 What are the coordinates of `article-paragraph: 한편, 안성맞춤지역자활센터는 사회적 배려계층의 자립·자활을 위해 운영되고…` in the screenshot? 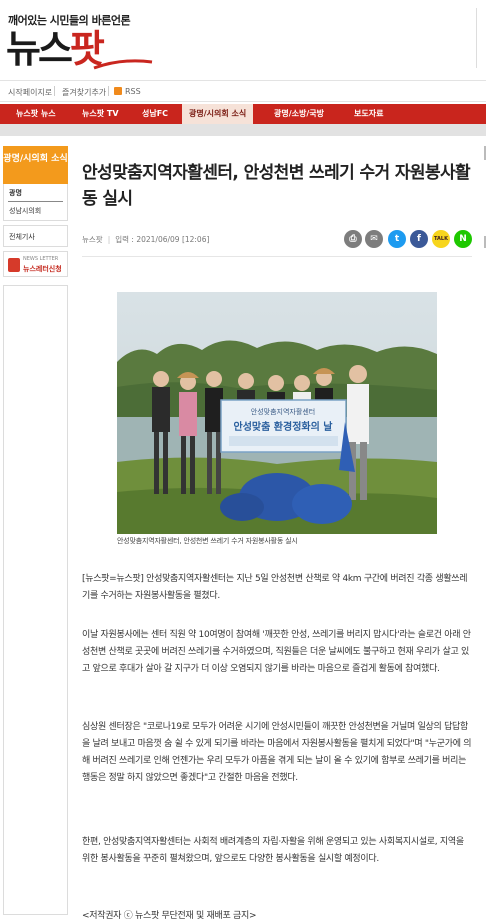 It's located at (273, 850).